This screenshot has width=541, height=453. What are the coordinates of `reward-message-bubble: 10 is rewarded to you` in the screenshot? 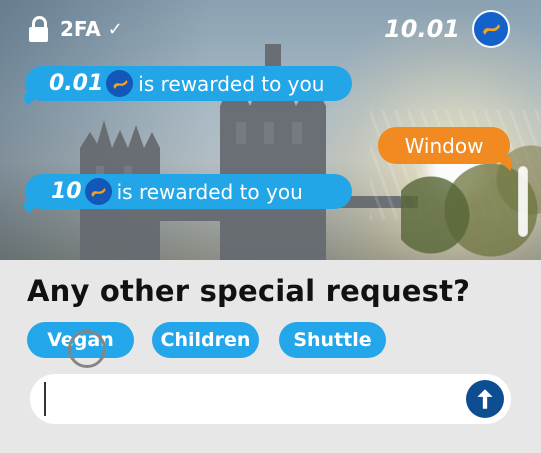 It's located at (188, 191).